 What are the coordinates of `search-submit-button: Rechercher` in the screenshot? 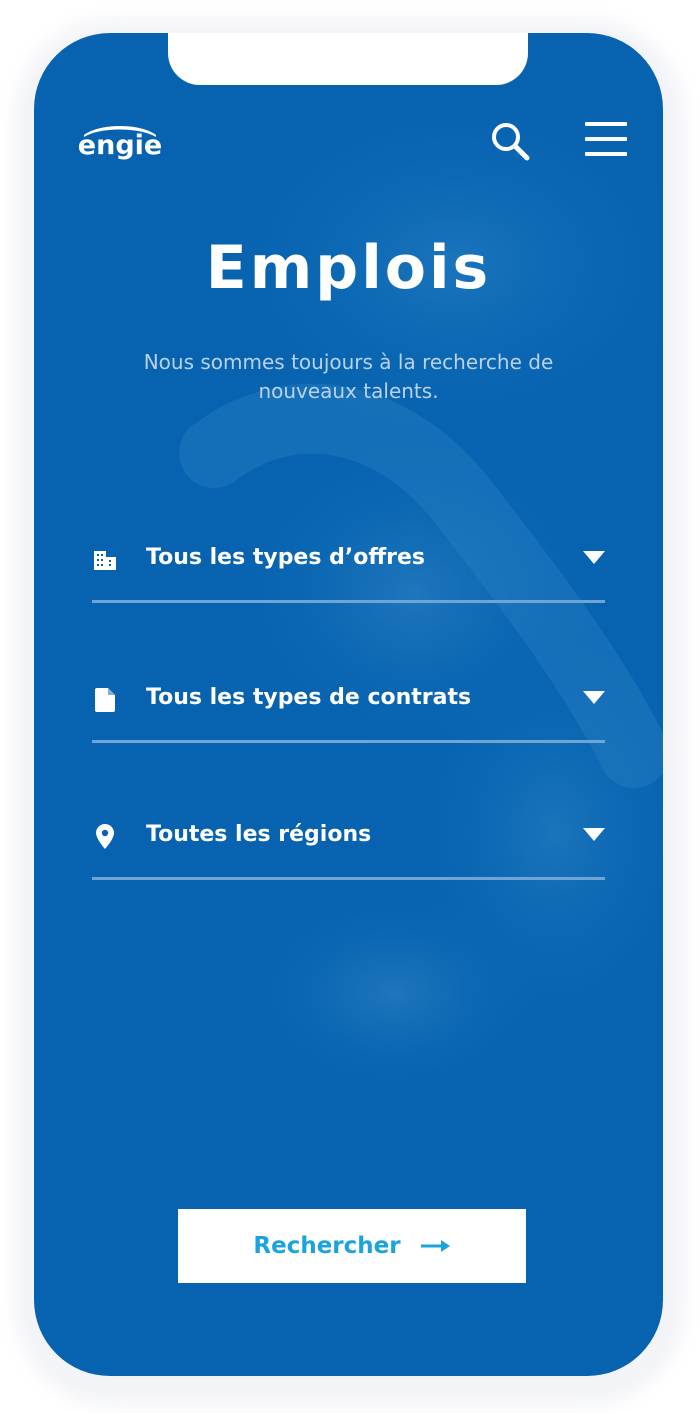 It's located at (352, 1246).